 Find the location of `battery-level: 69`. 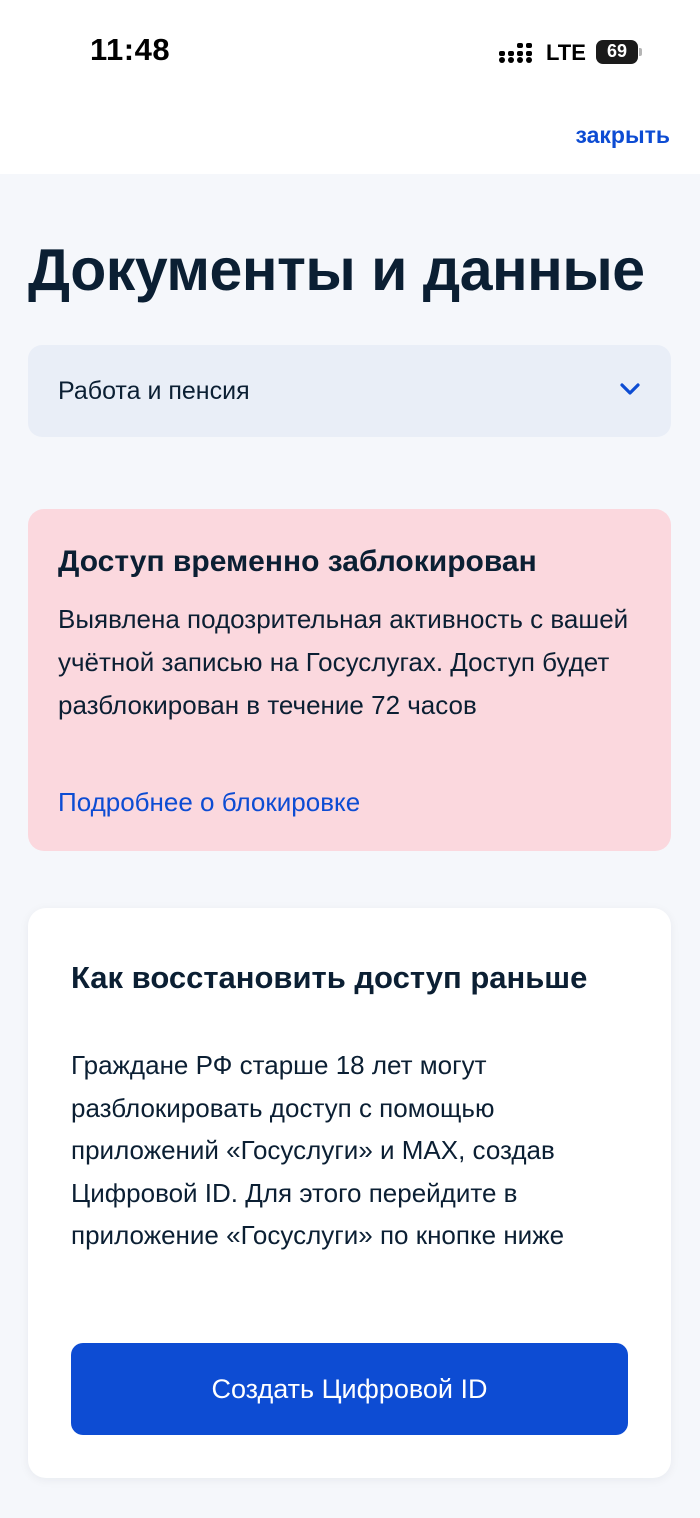

battery-level: 69 is located at coordinates (617, 51).